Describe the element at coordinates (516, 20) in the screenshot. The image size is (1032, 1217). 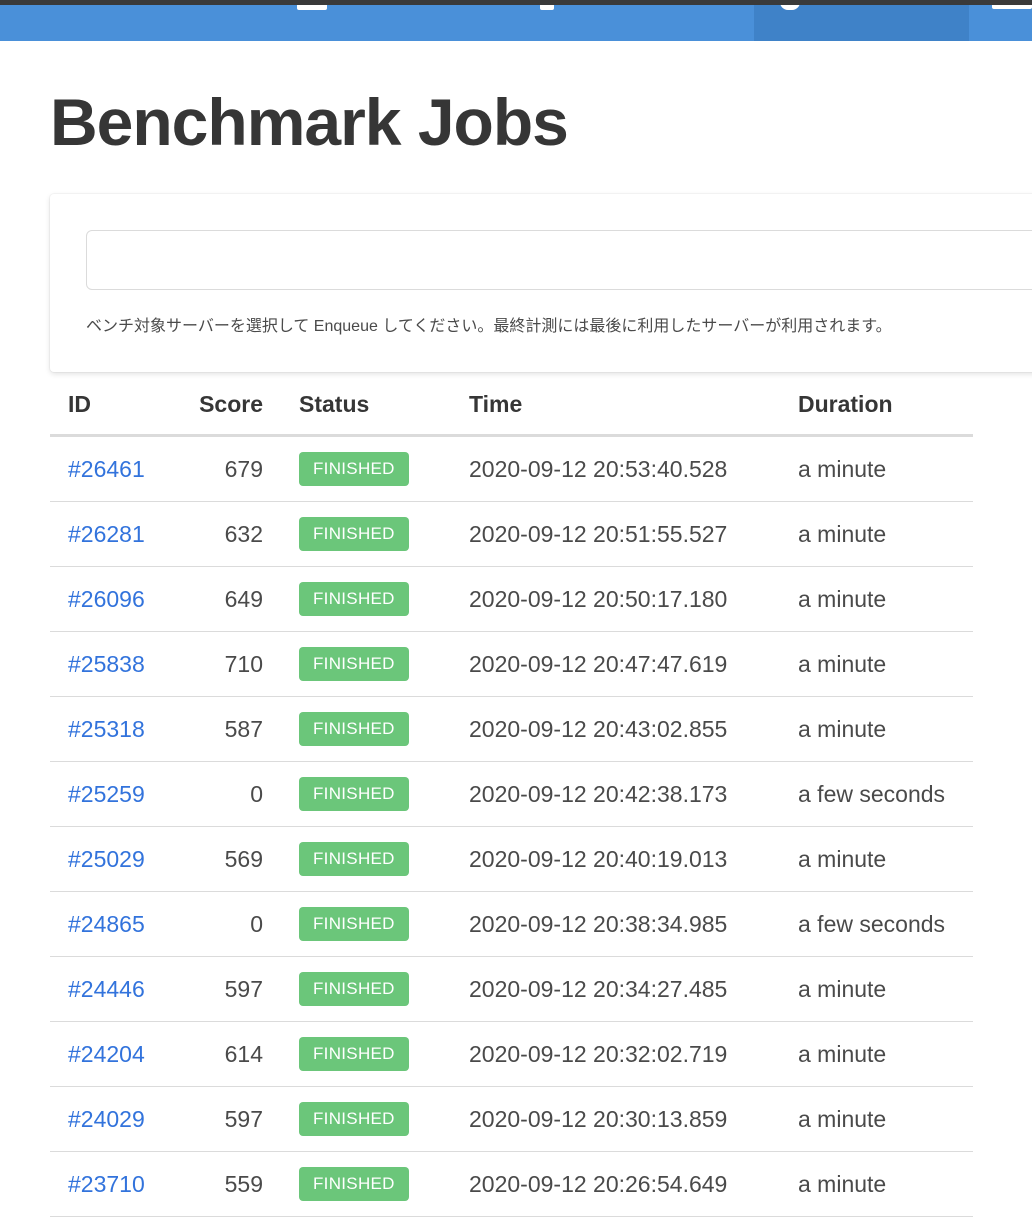
I see `top-navbar` at that location.